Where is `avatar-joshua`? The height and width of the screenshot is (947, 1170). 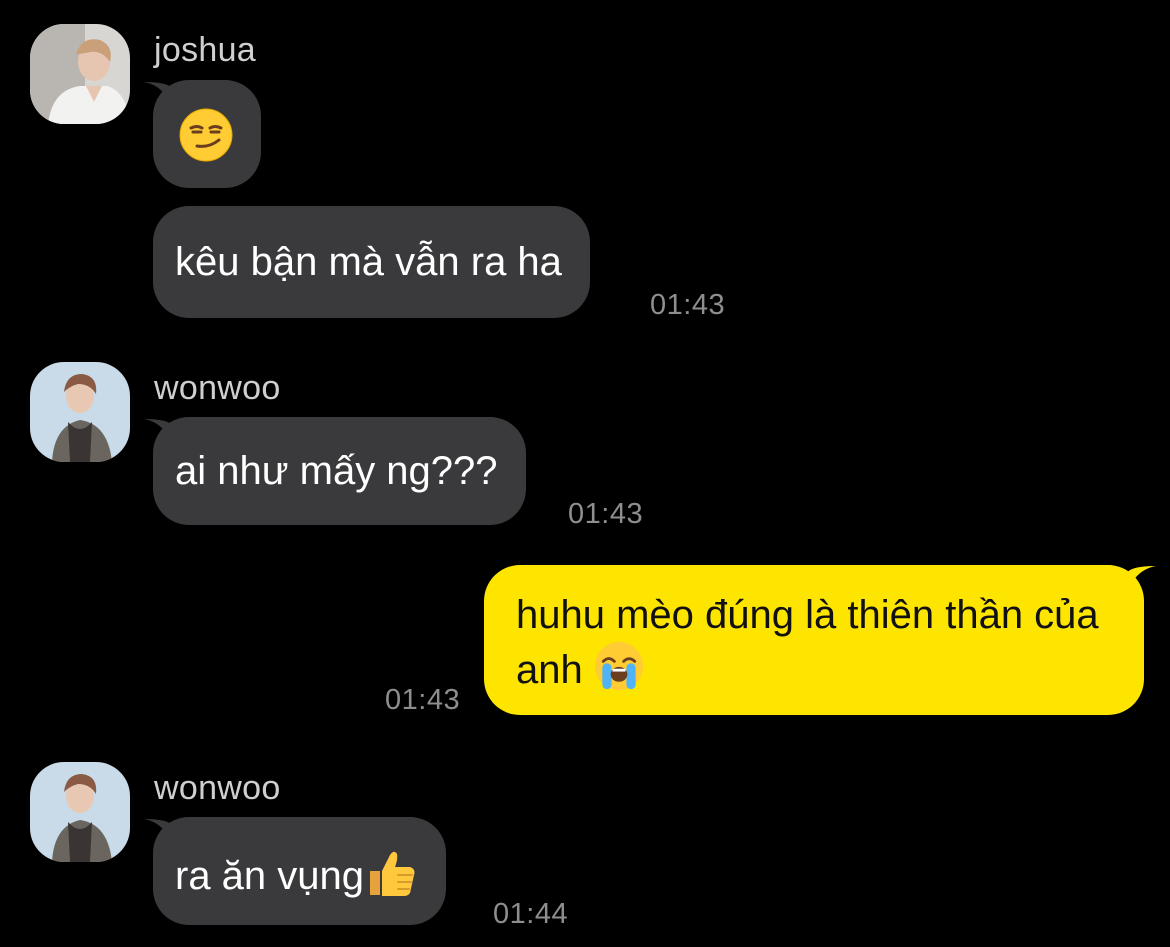 avatar-joshua is located at coordinates (80, 74).